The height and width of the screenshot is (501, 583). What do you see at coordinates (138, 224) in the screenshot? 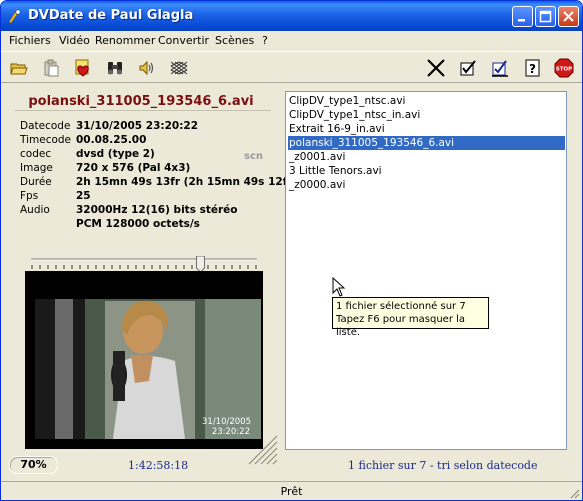
I see `audio-pcm-value: PCM 128000 octets/s` at bounding box center [138, 224].